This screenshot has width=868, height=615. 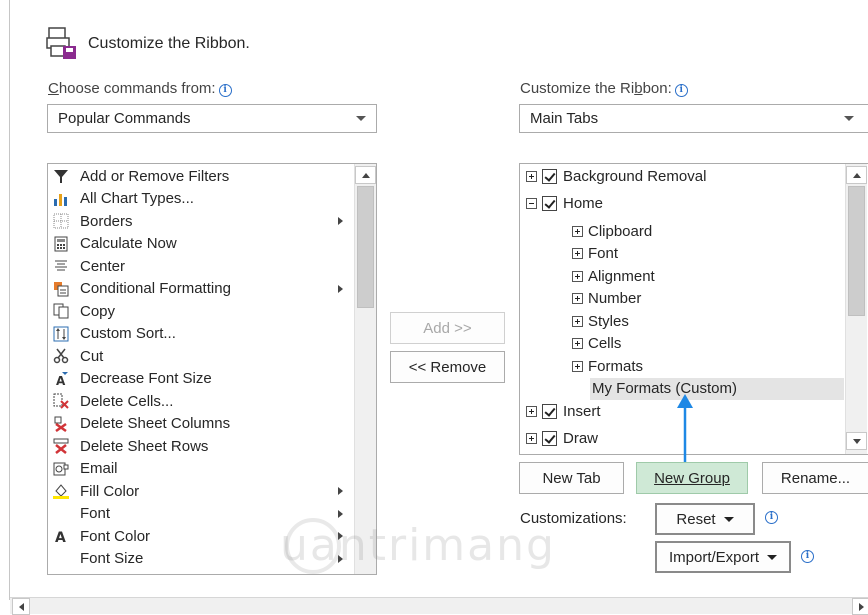 I want to click on add-button-label: Add >>, so click(x=447, y=328).